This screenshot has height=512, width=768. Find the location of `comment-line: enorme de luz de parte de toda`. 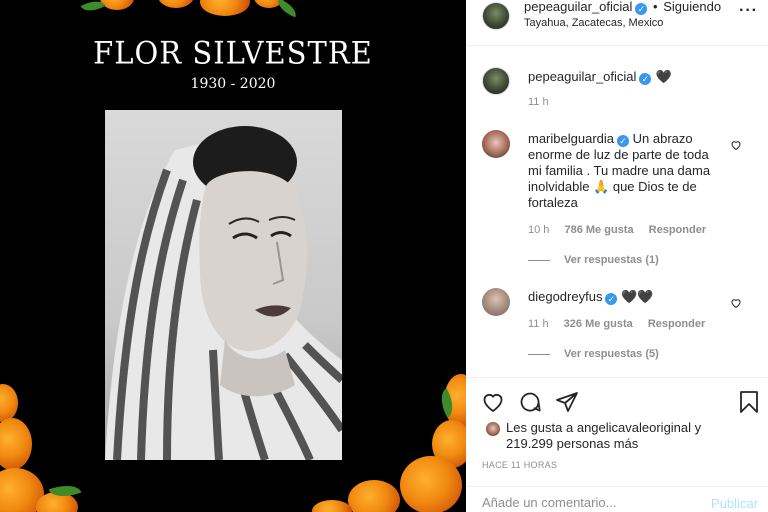

comment-line: enorme de luz de parte de toda is located at coordinates (618, 154).